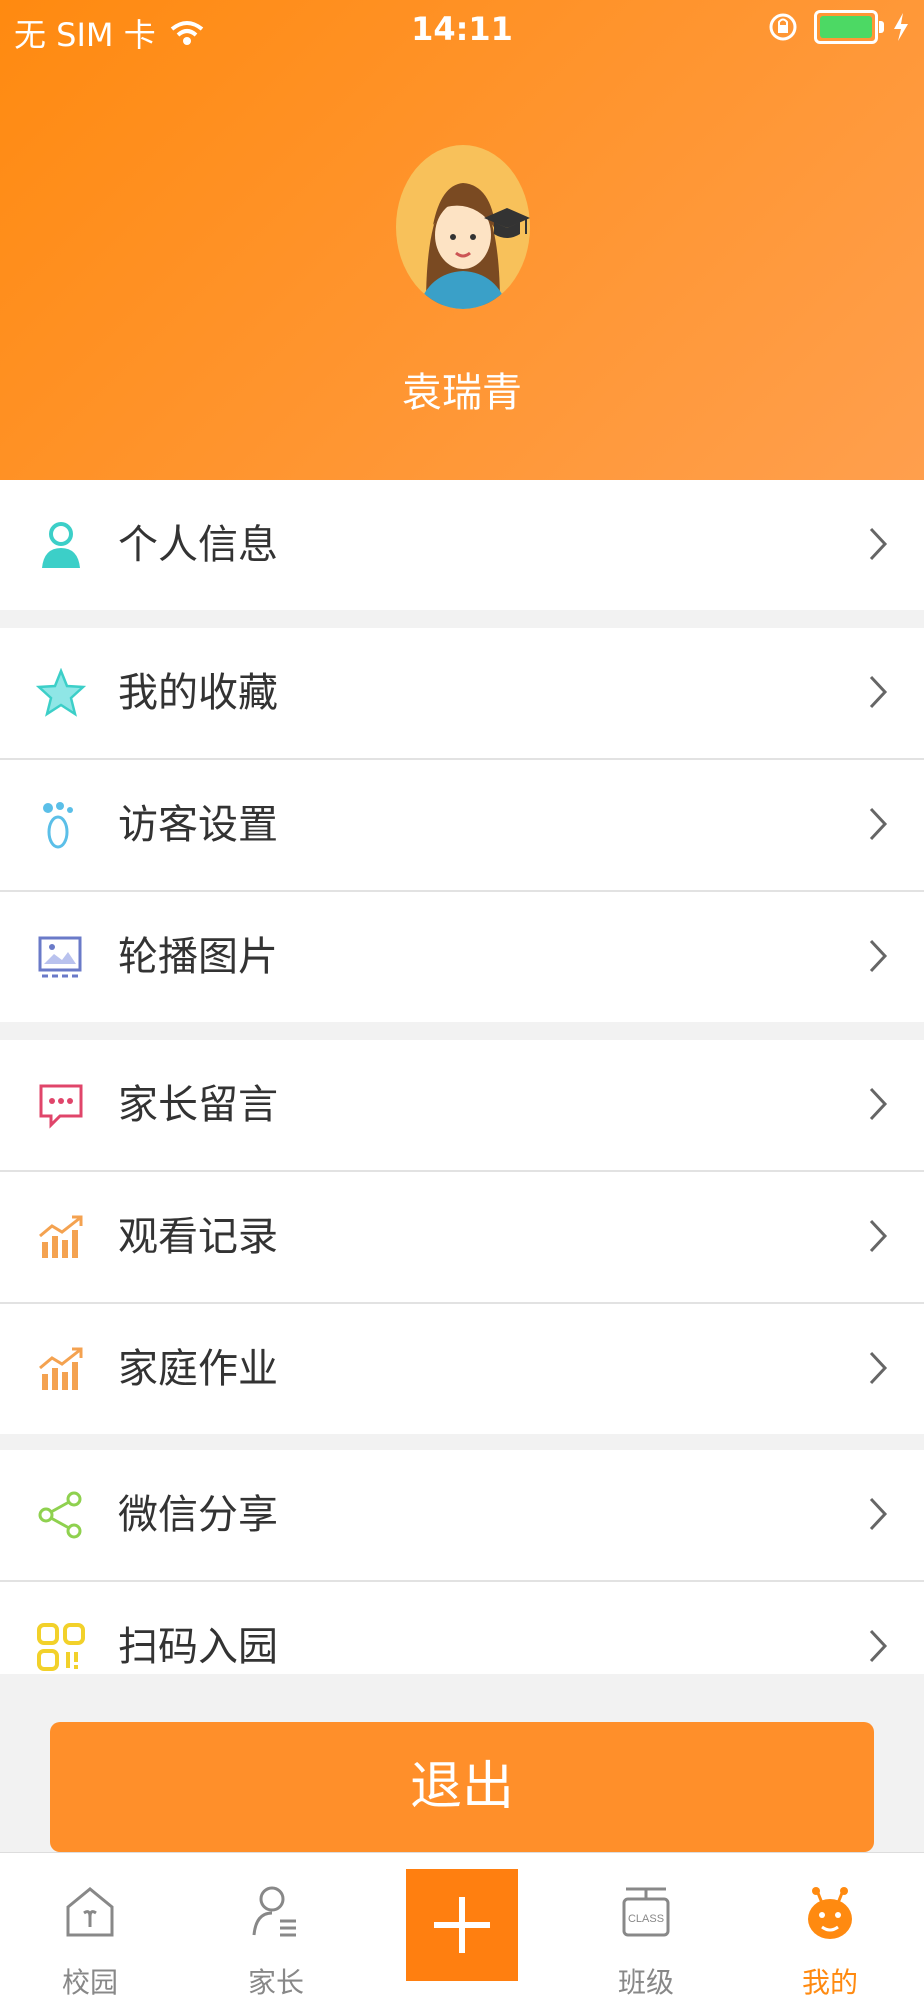 The image size is (924, 2001). What do you see at coordinates (849, 27) in the screenshot?
I see `battery-icon` at bounding box center [849, 27].